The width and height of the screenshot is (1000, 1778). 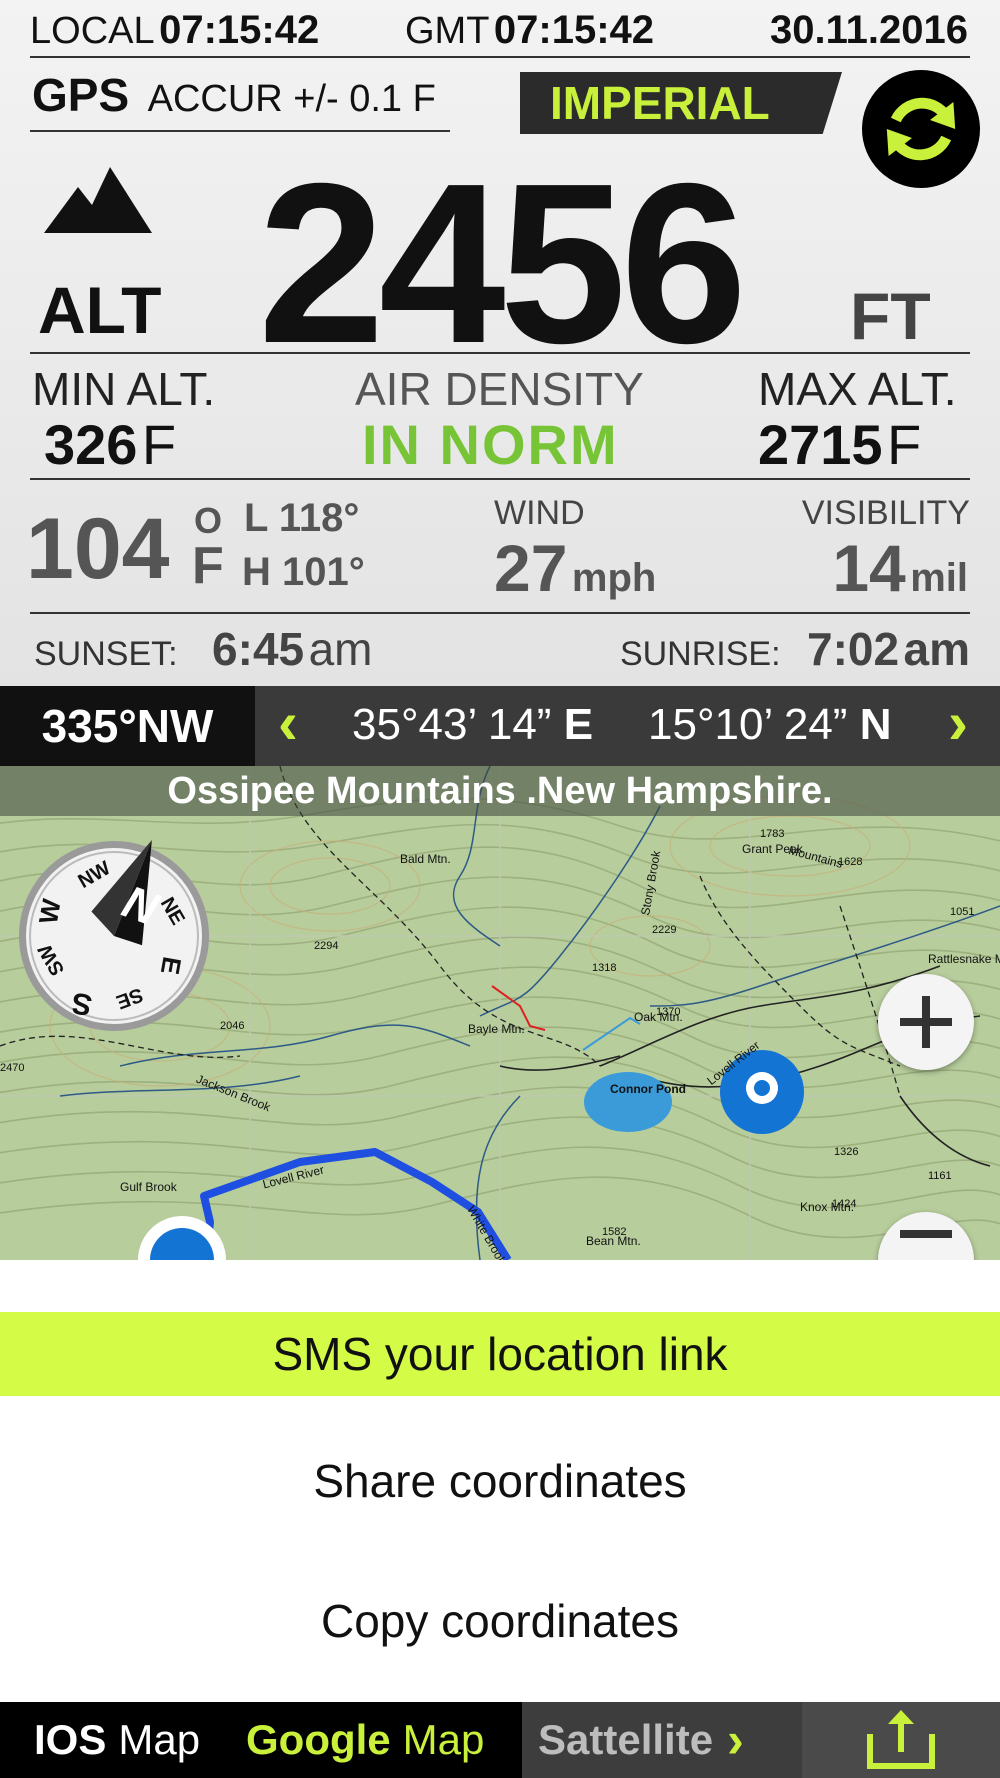 I want to click on wind-label: WIND, so click(x=539, y=513).